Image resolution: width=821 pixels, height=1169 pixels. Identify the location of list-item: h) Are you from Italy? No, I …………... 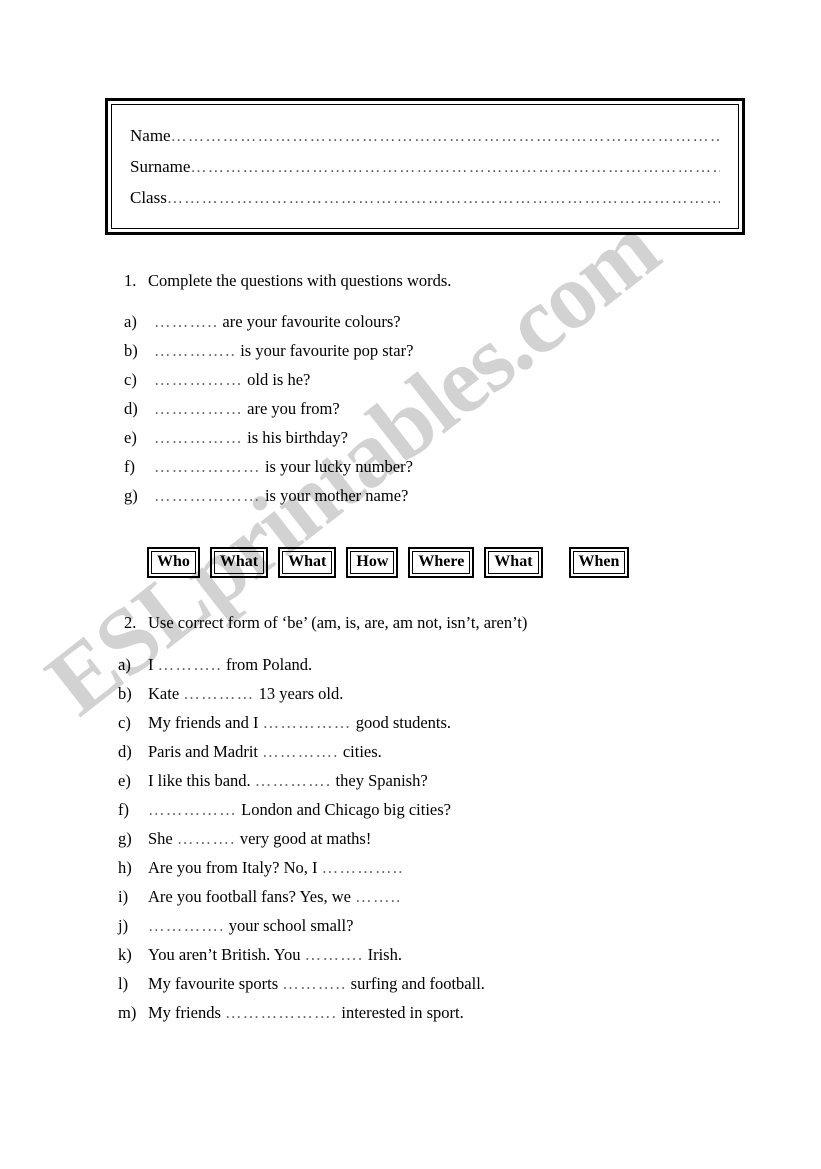
(301, 867).